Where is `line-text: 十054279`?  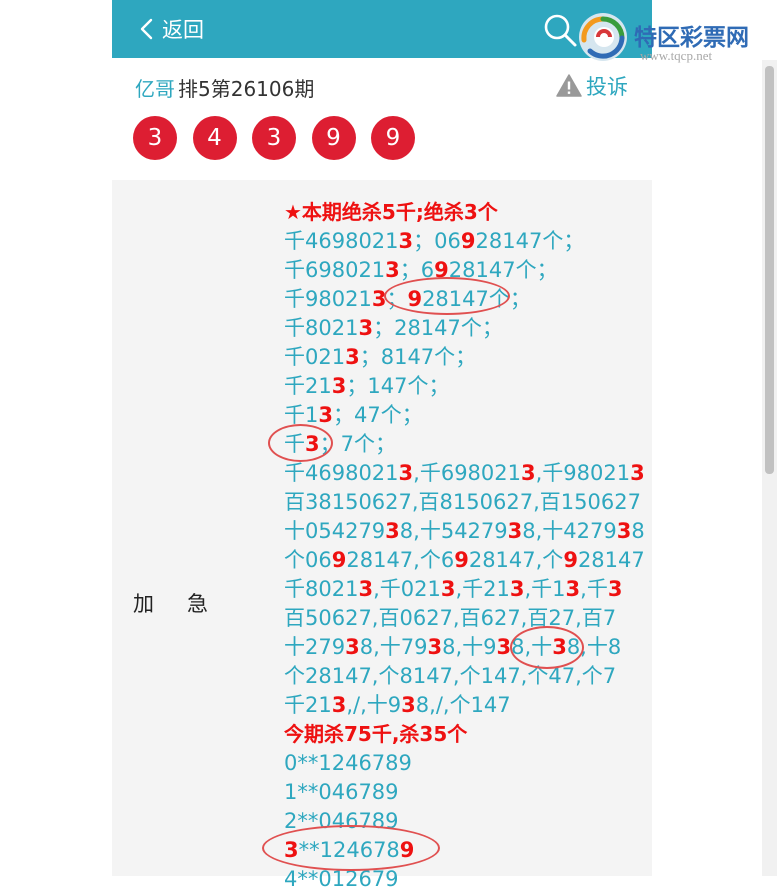
line-text: 十054279 is located at coordinates (335, 531).